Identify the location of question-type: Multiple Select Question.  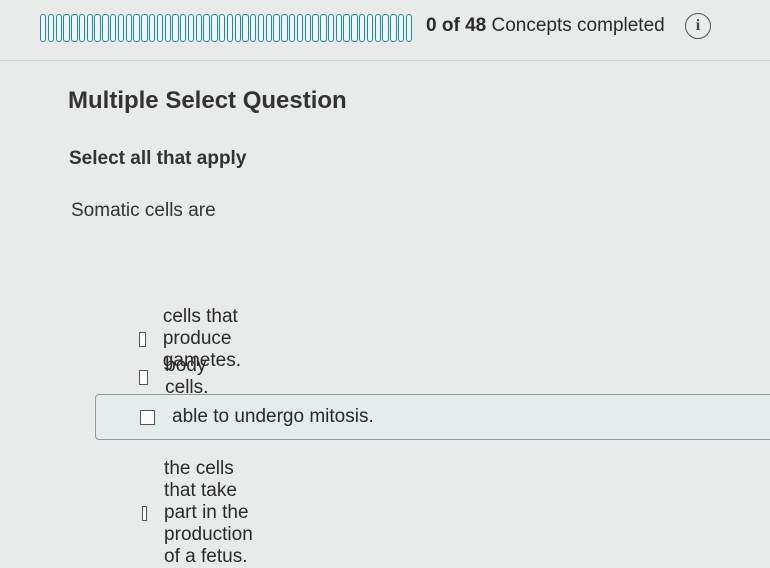
(207, 100).